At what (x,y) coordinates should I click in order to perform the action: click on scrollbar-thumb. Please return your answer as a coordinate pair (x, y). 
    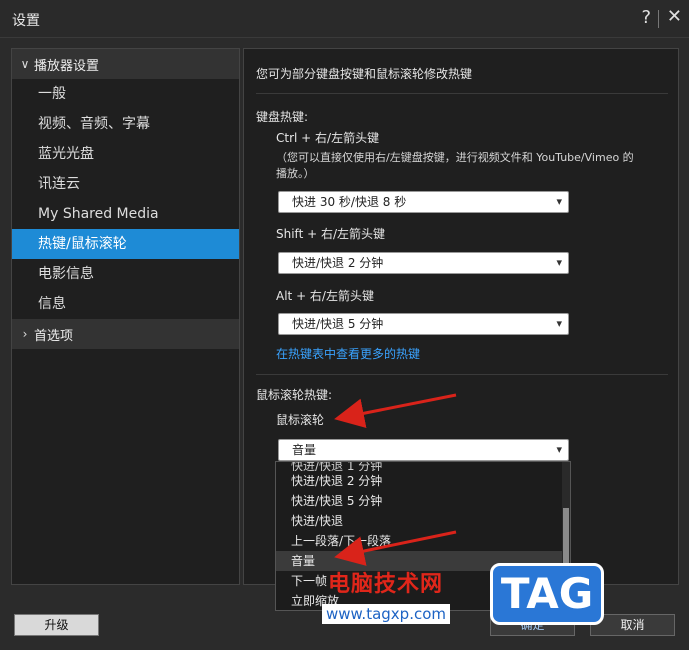
    Looking at the image, I should click on (566, 538).